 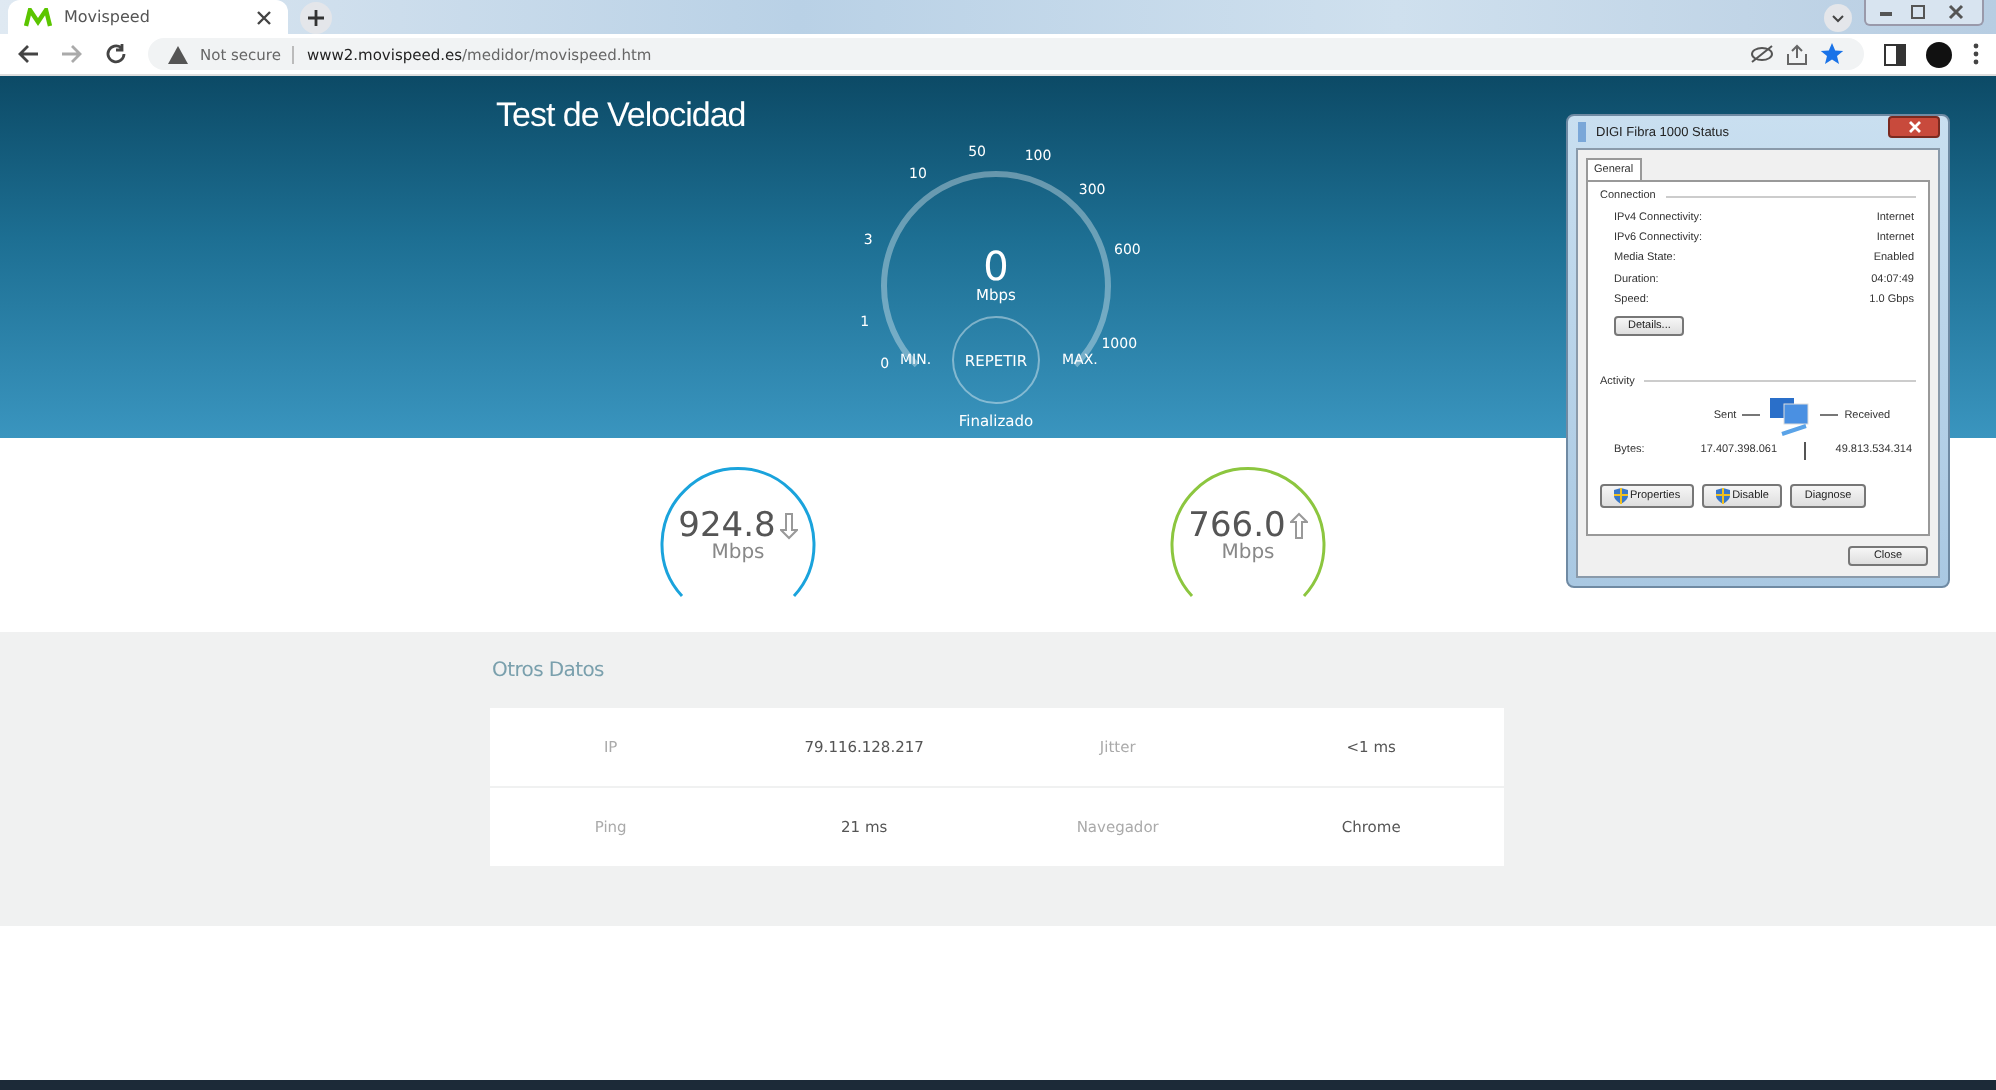 What do you see at coordinates (1790, 415) in the screenshot?
I see `computers-icon` at bounding box center [1790, 415].